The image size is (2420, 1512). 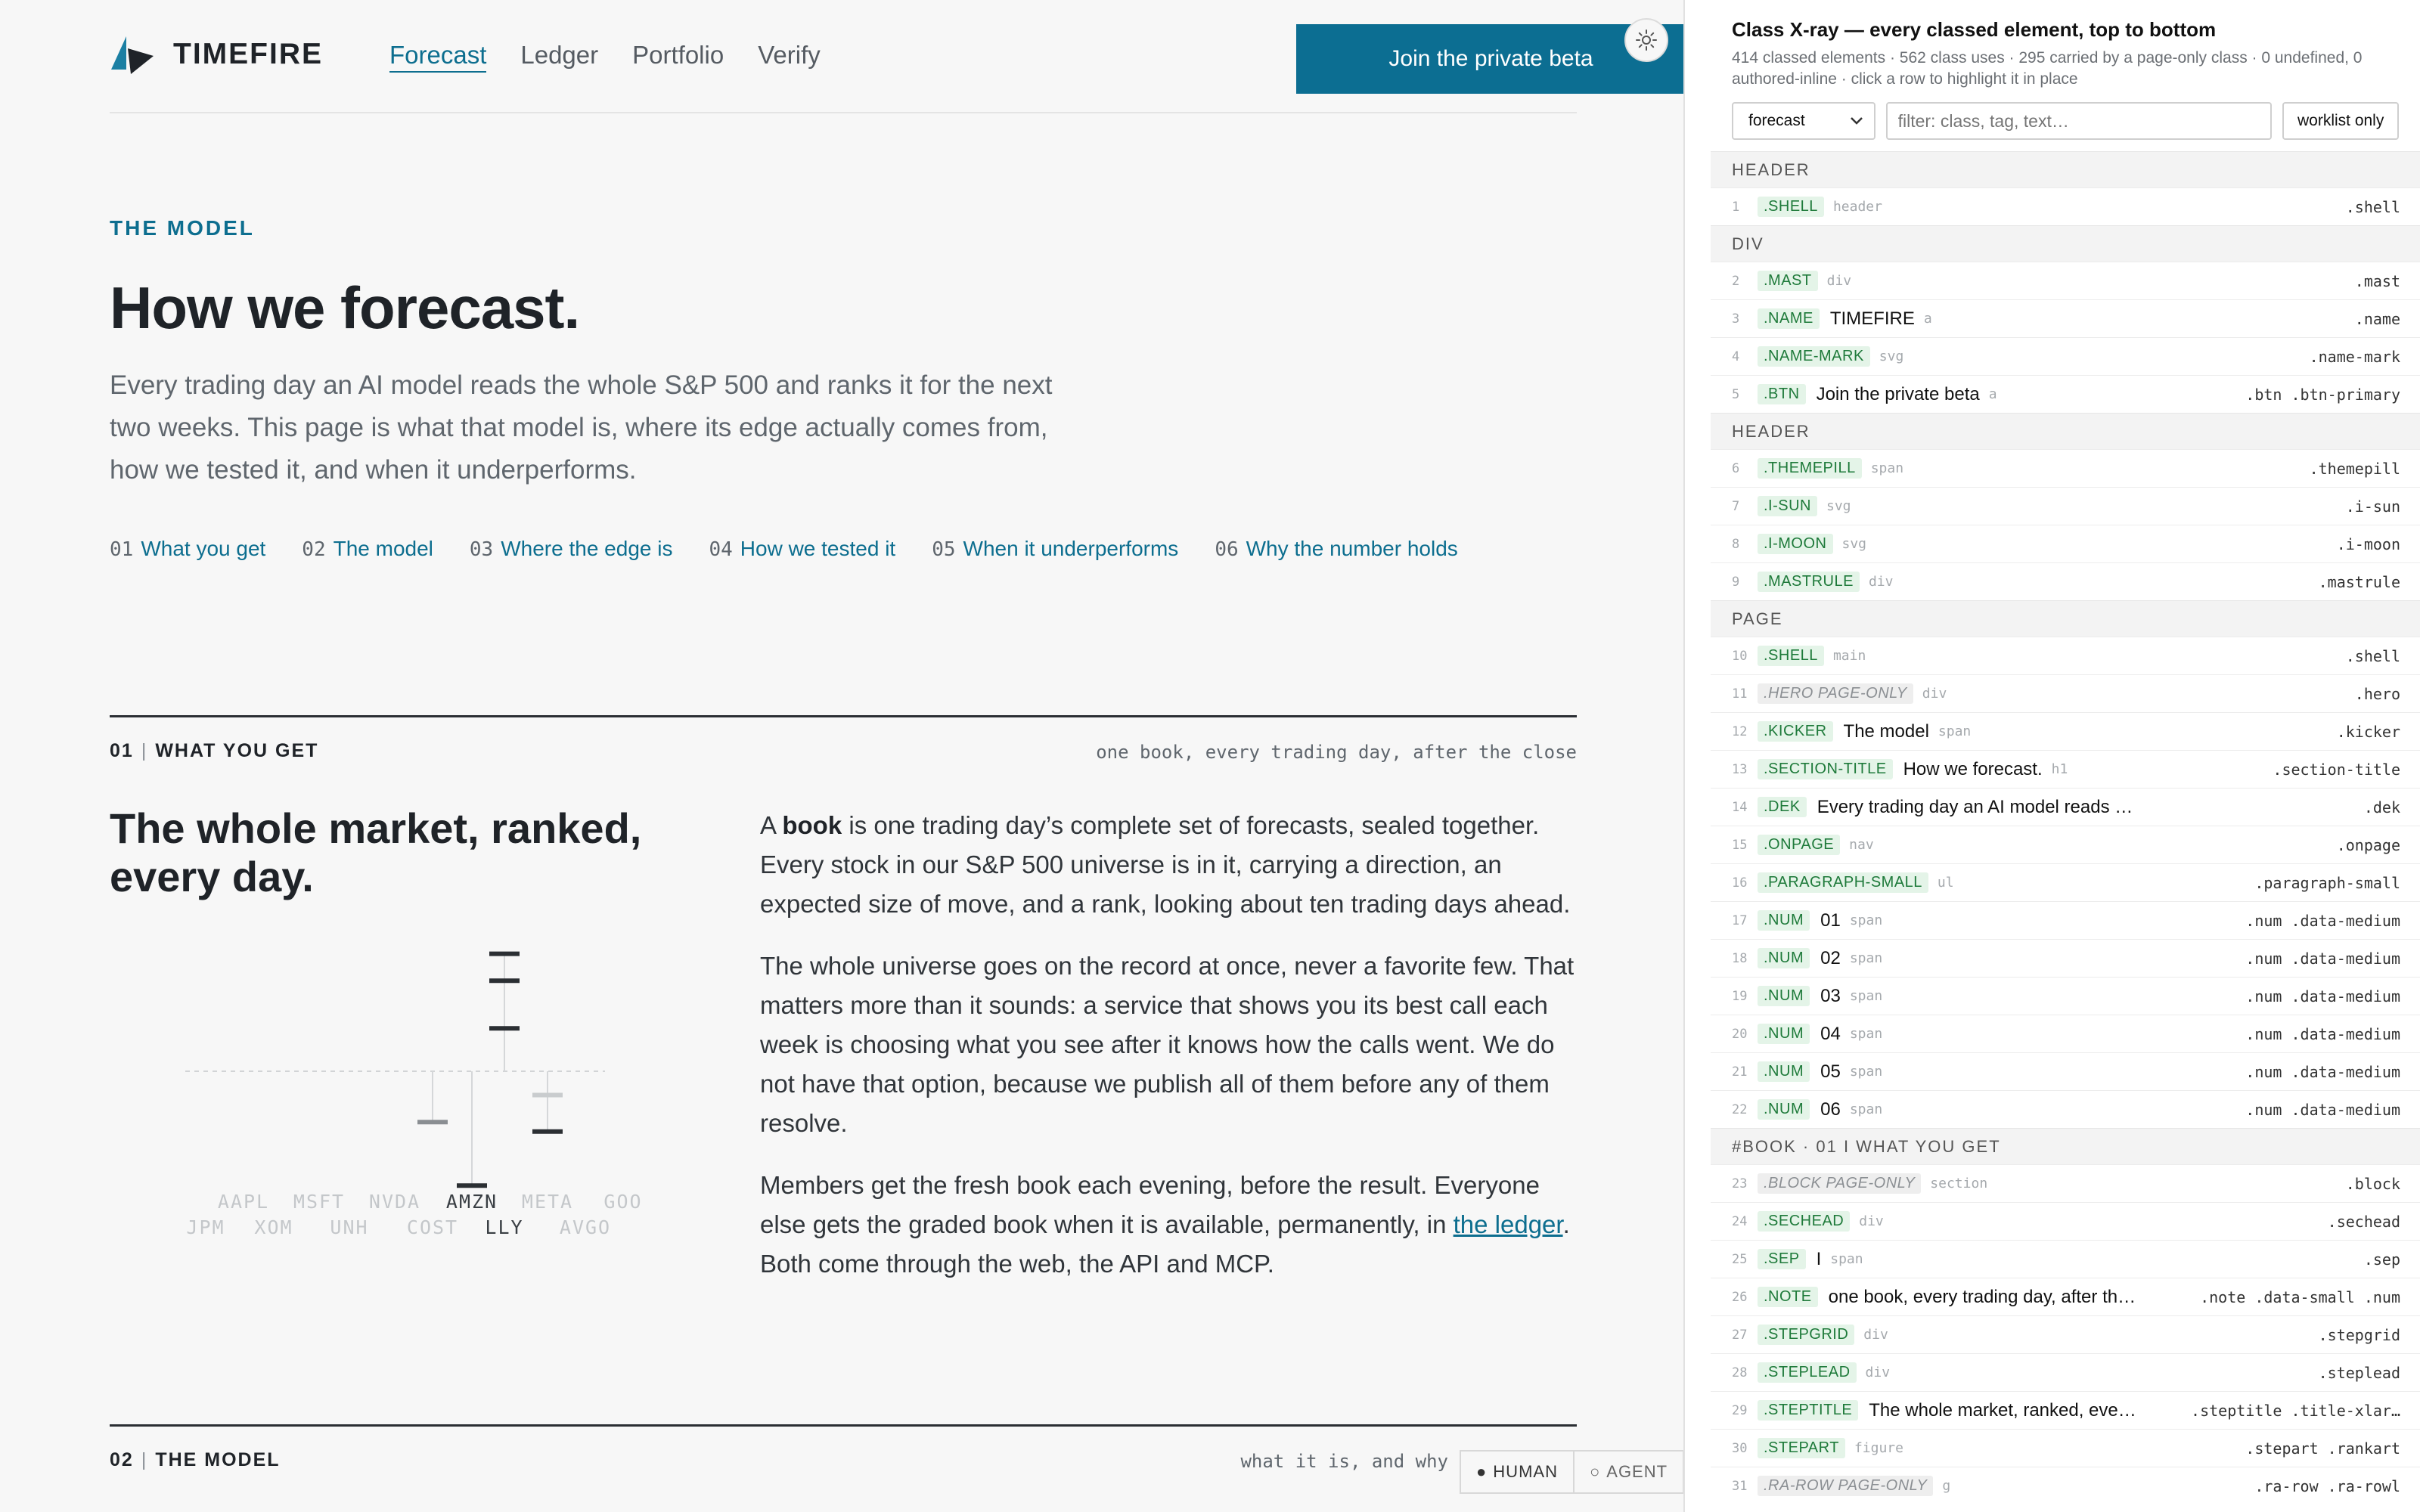 What do you see at coordinates (243, 1202) in the screenshot?
I see `ticker-label: AAPL` at bounding box center [243, 1202].